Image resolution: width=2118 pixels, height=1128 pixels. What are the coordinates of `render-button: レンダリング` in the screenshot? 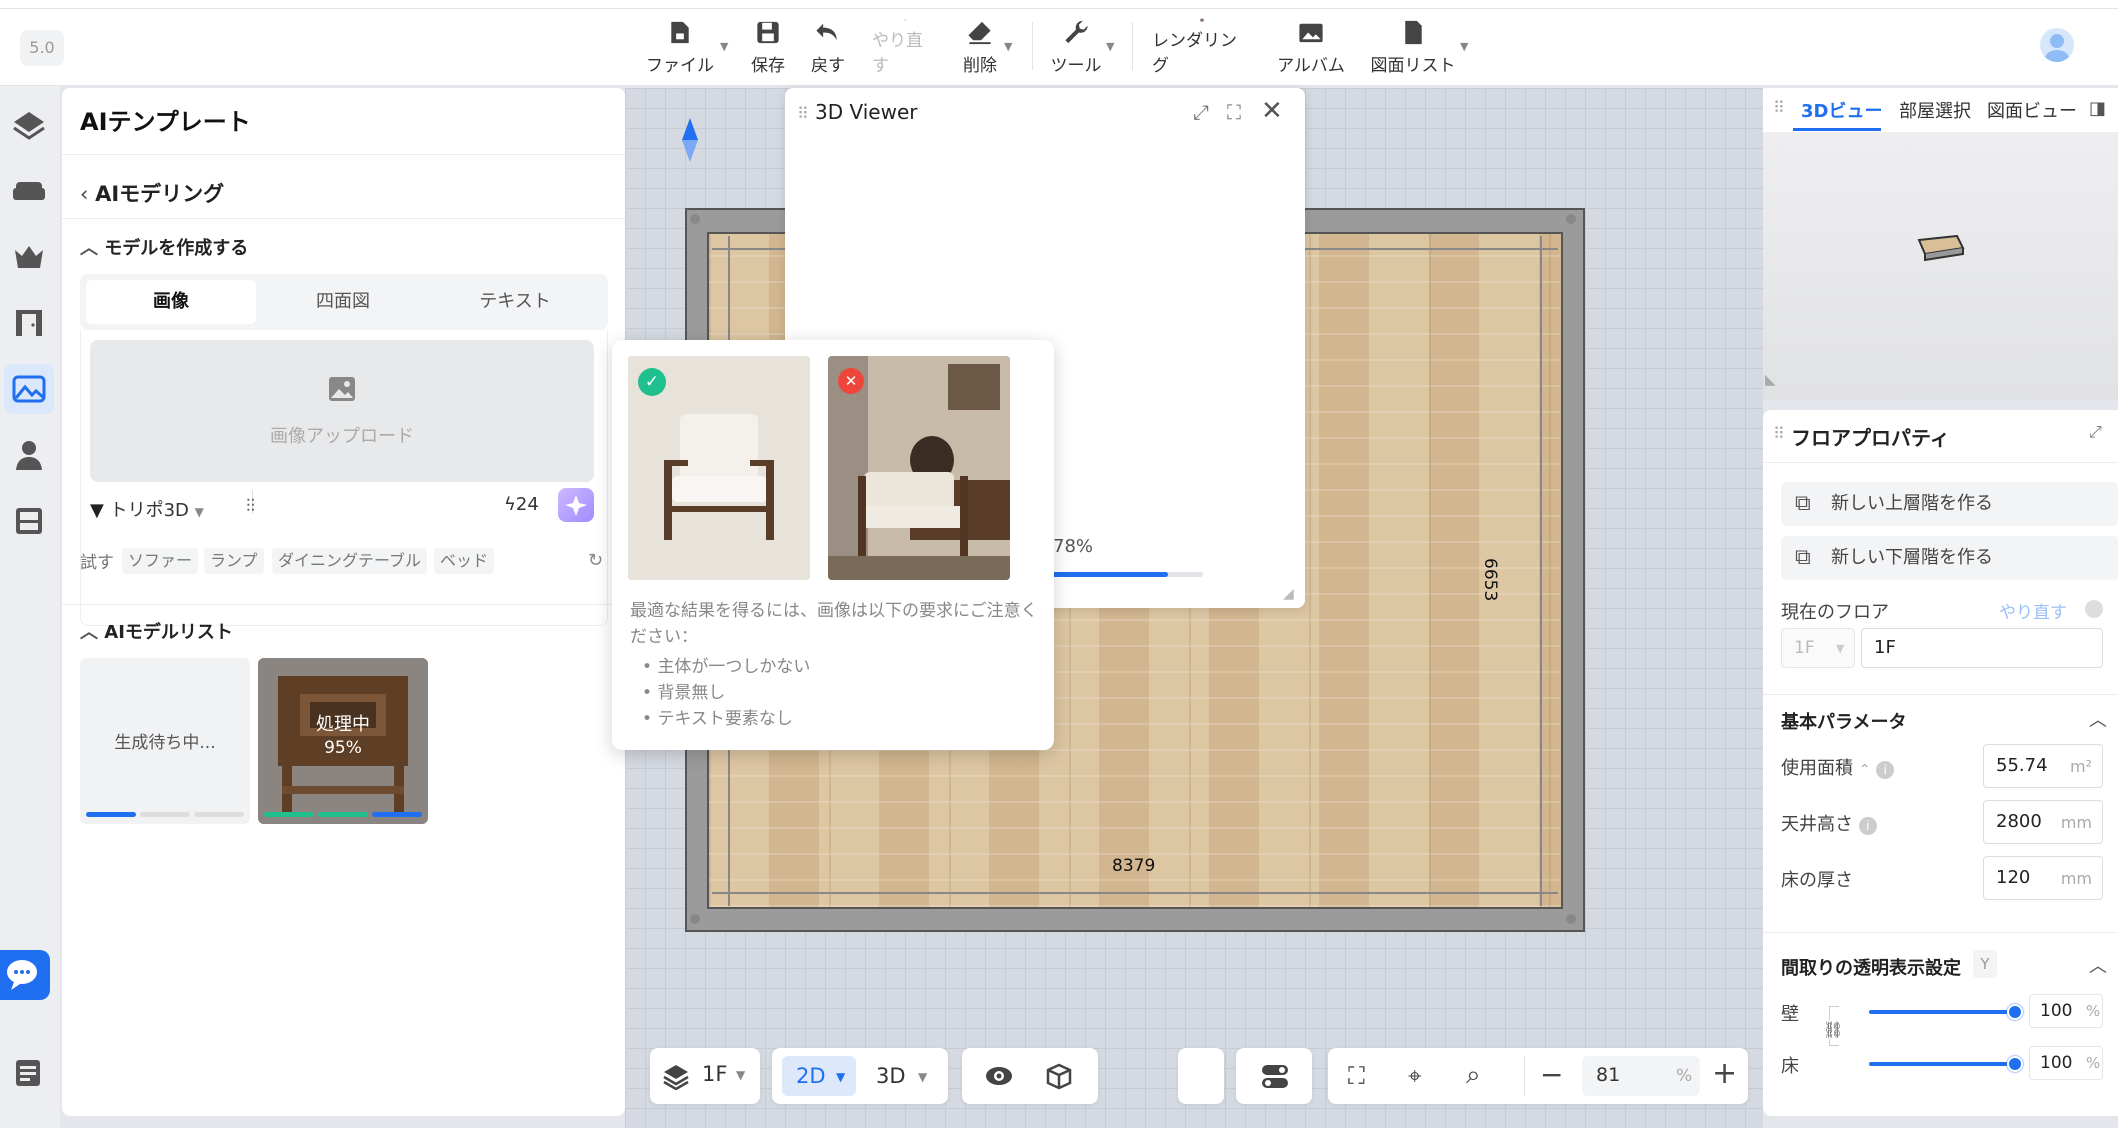 It's located at (1202, 47).